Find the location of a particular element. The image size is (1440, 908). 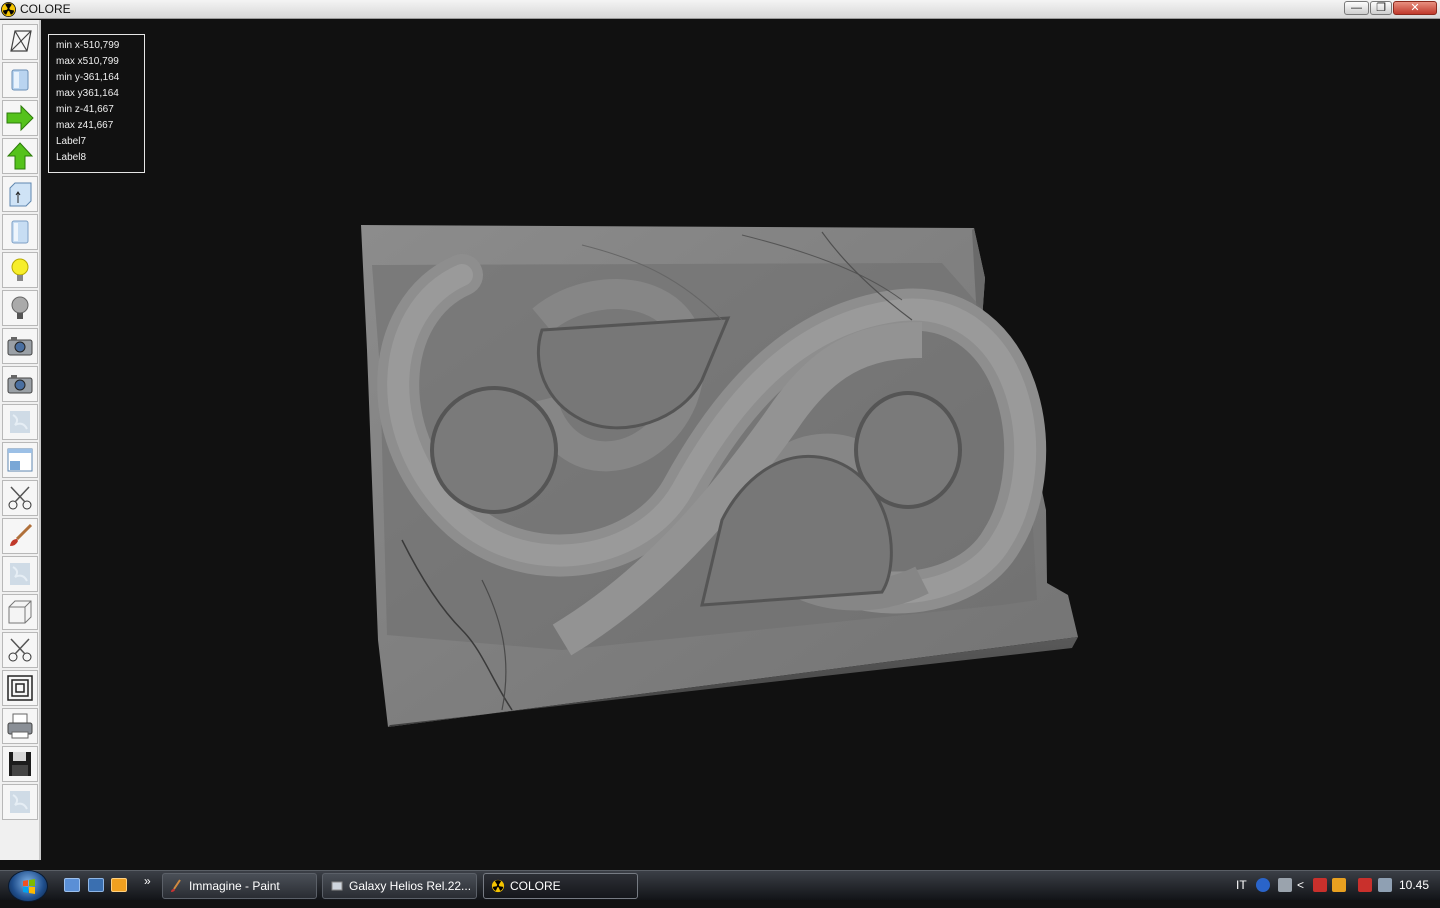

volume-icon is located at coordinates (1385, 885).